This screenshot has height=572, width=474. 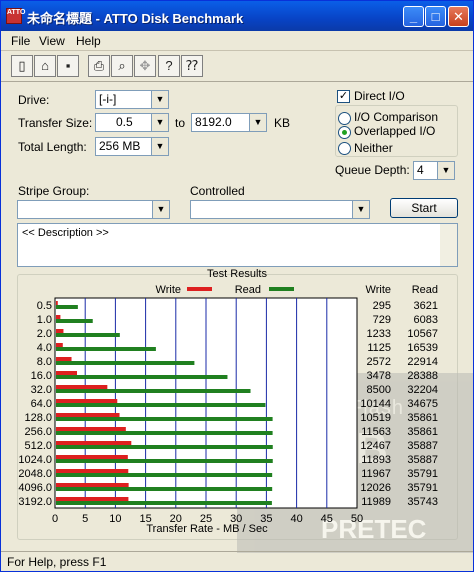 I want to click on kb-label: KB, so click(x=282, y=123).